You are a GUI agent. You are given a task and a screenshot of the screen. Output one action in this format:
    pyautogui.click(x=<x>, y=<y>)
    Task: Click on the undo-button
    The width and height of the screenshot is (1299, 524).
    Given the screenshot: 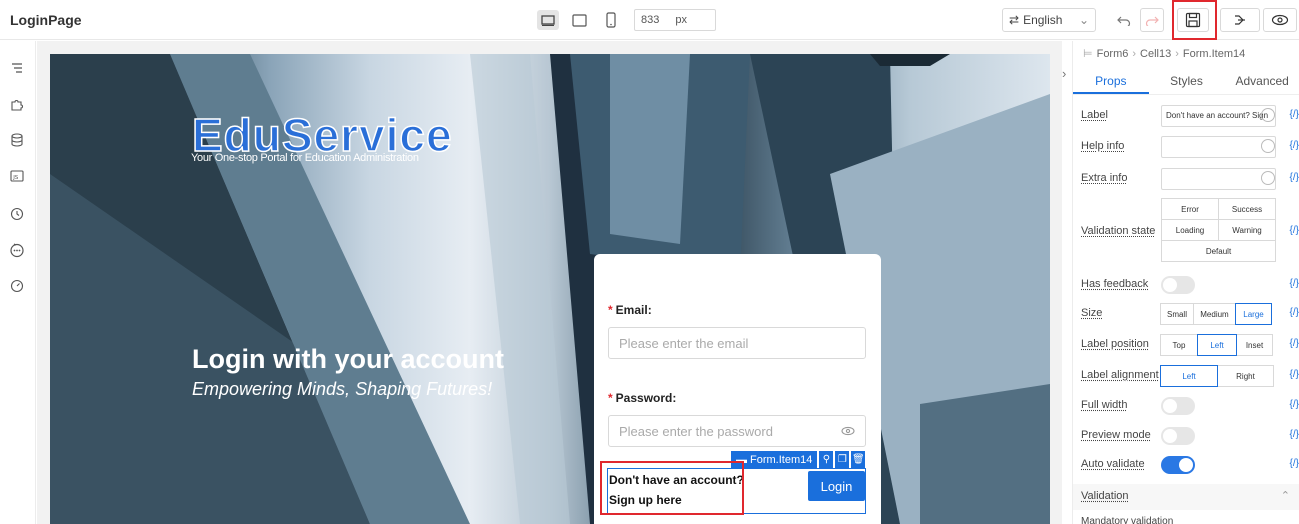 What is the action you would take?
    pyautogui.click(x=1124, y=20)
    